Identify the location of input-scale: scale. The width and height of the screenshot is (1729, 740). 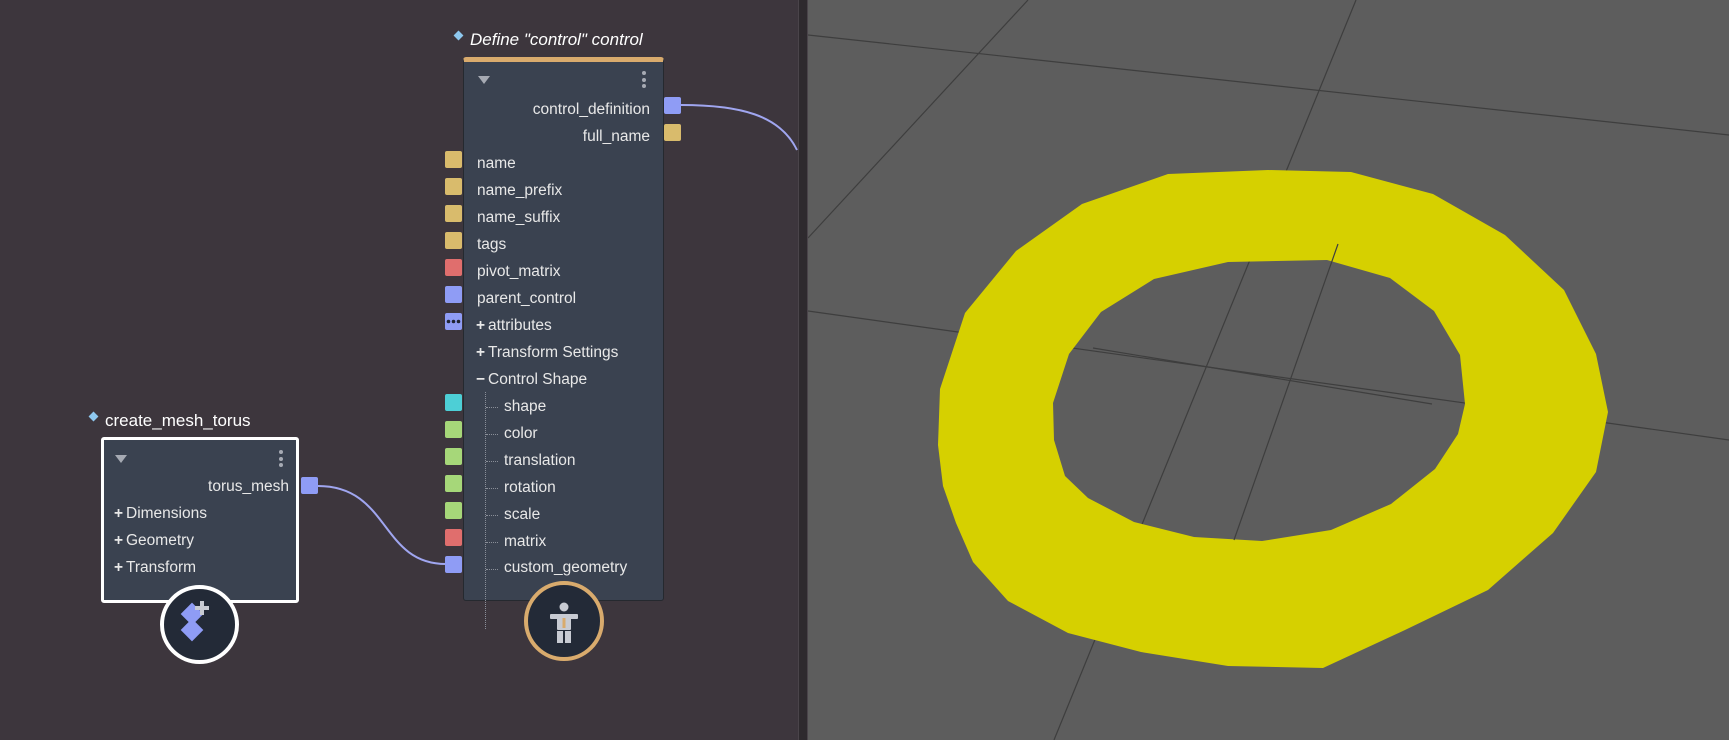
(522, 514).